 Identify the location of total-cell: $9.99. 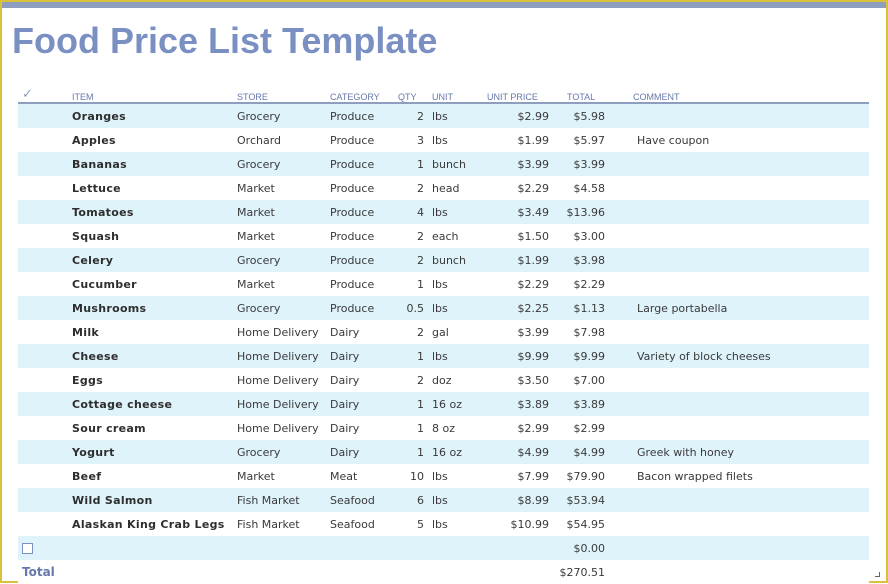
(591, 356).